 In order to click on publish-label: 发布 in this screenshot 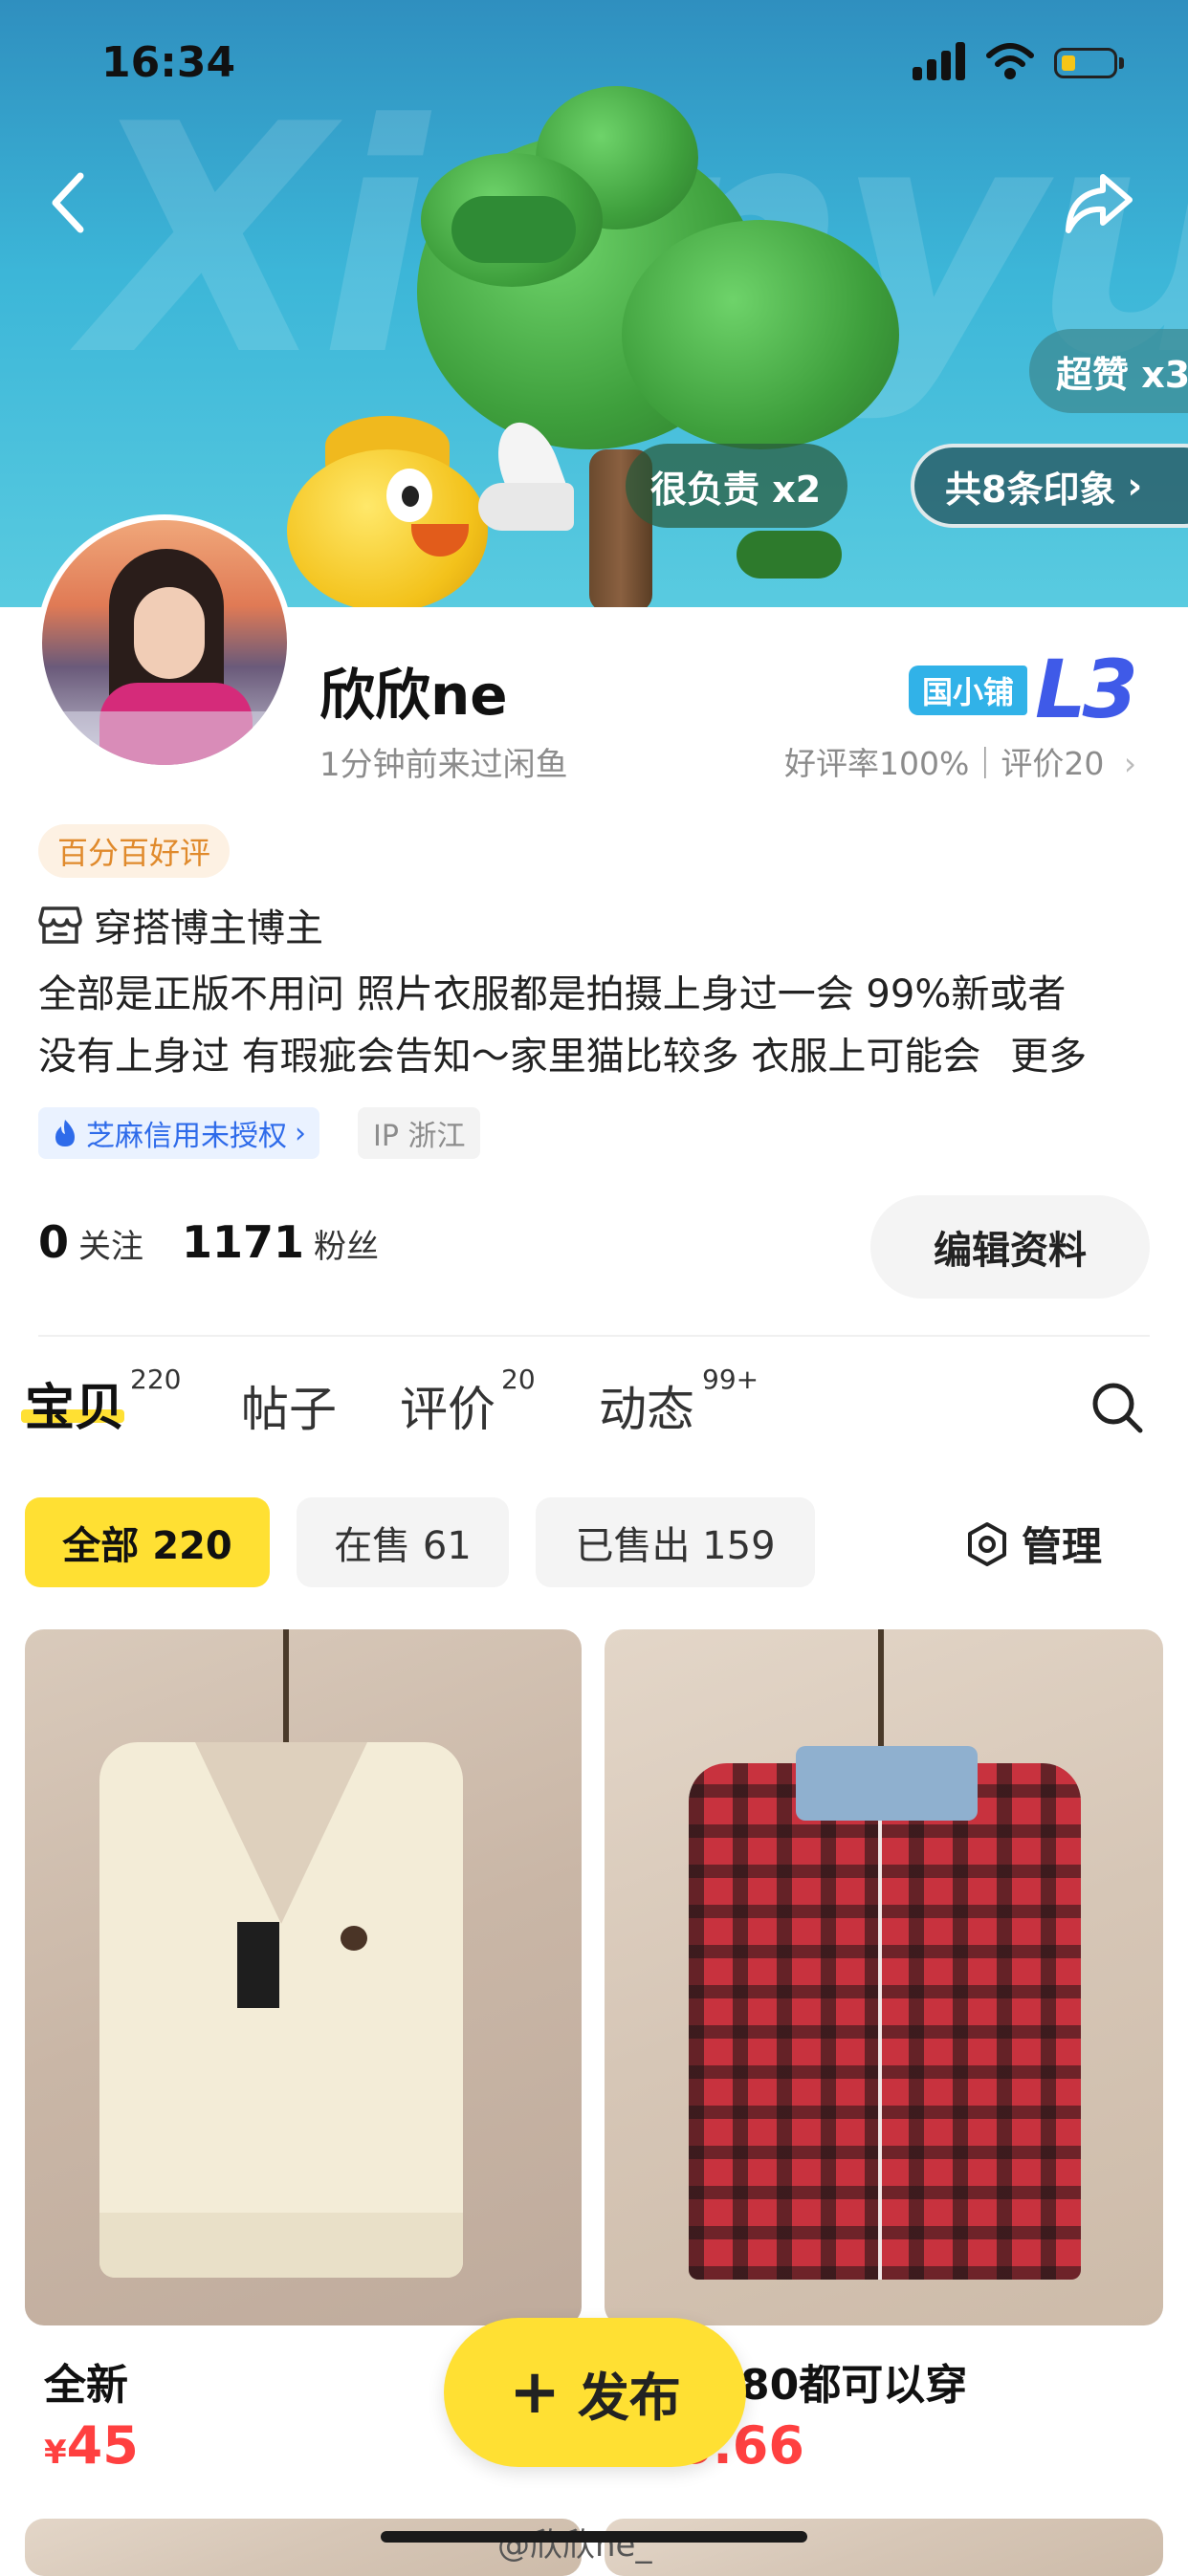, I will do `click(629, 2397)`.